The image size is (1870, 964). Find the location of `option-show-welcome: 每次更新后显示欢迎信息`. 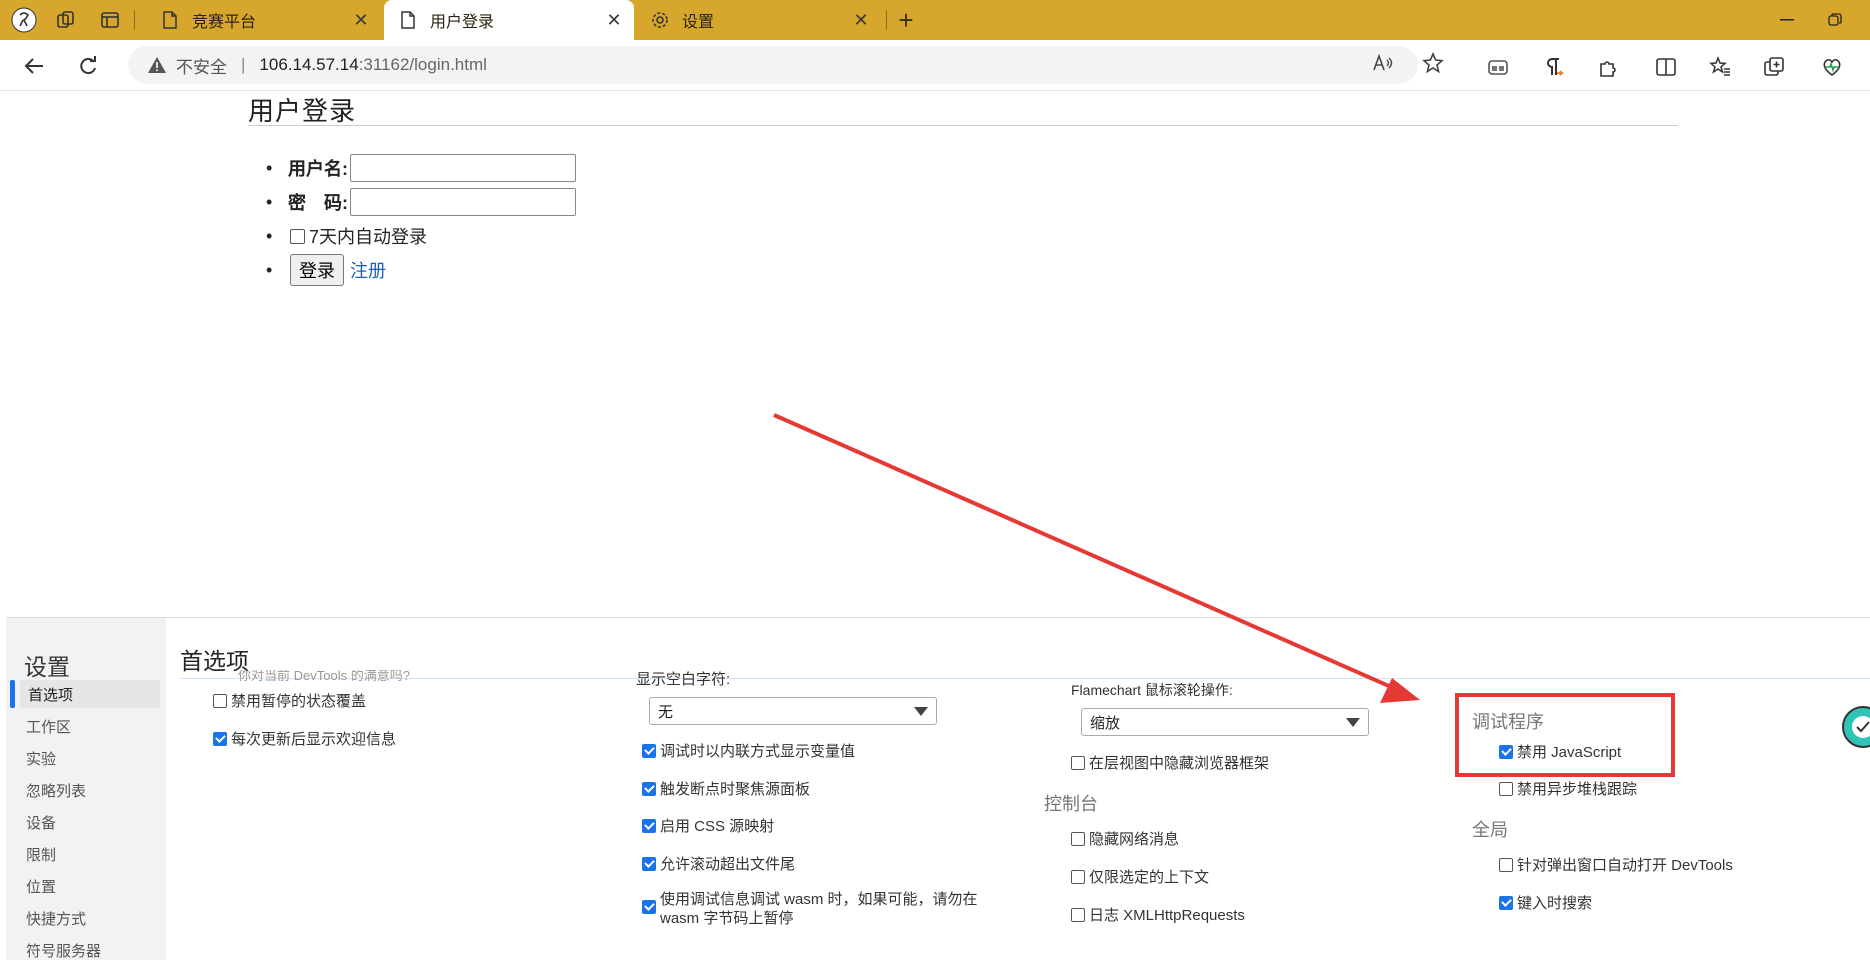

option-show-welcome: 每次更新后显示欢迎信息 is located at coordinates (304, 738).